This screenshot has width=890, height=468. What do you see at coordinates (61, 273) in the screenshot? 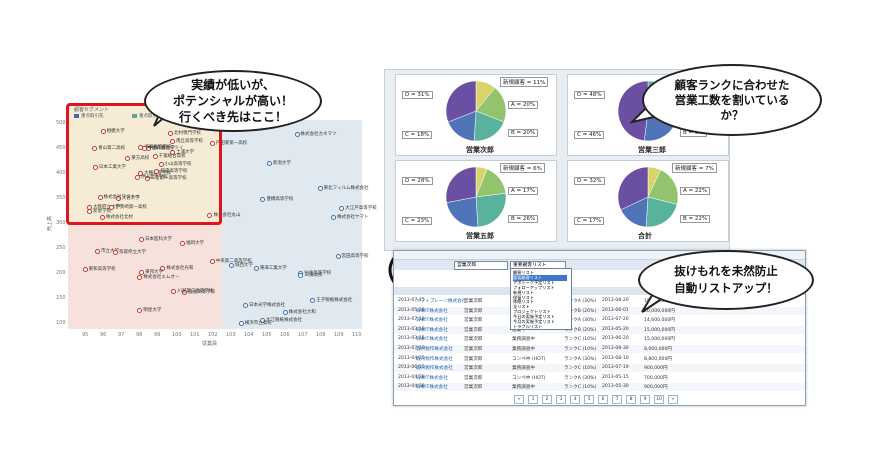
I see `y-tick: 200` at bounding box center [61, 273].